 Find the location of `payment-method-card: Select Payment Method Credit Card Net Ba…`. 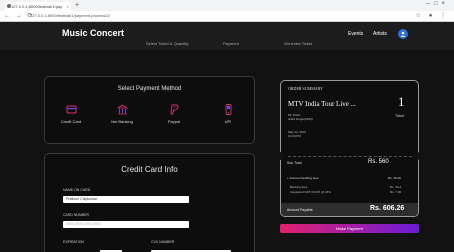

payment-method-card: Select Payment Method Credit Card Net Ba… is located at coordinates (149, 110).